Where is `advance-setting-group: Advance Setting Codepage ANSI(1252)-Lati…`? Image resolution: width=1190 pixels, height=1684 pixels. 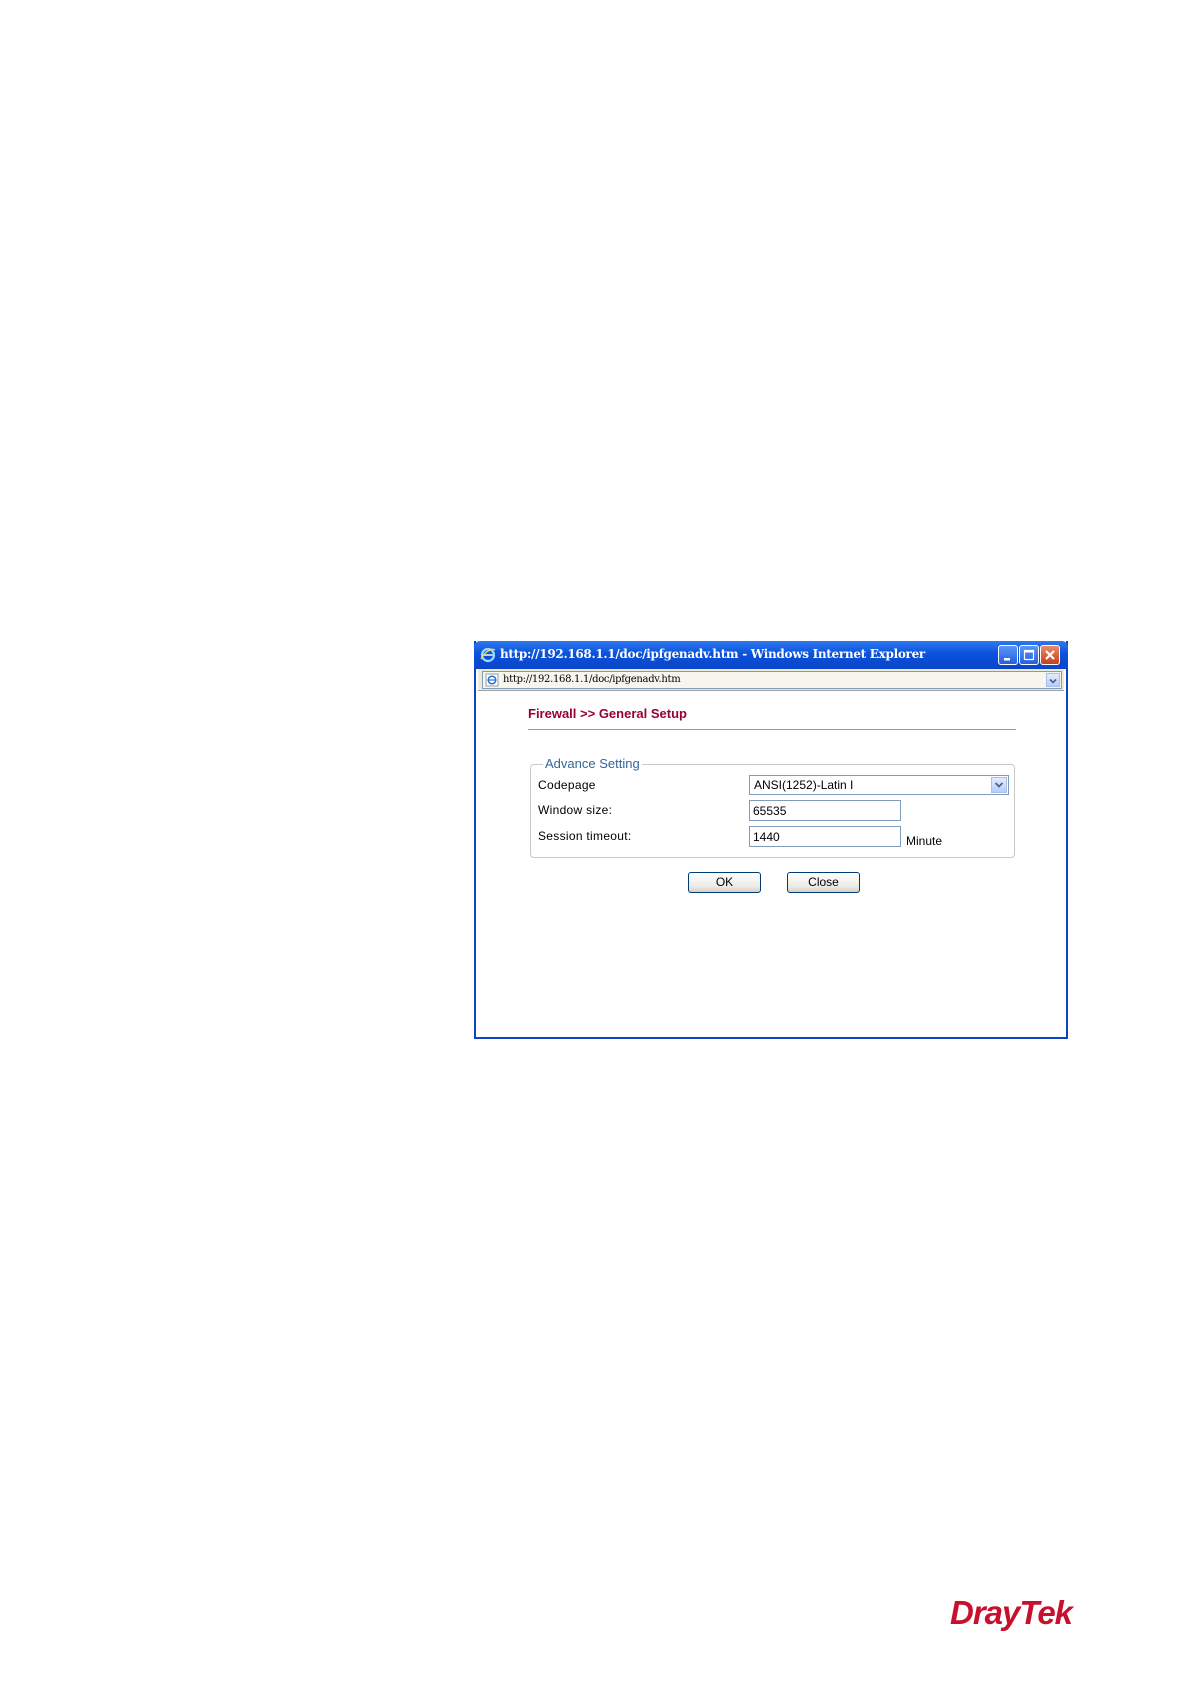
advance-setting-group: Advance Setting Codepage ANSI(1252)-Lati… is located at coordinates (772, 807).